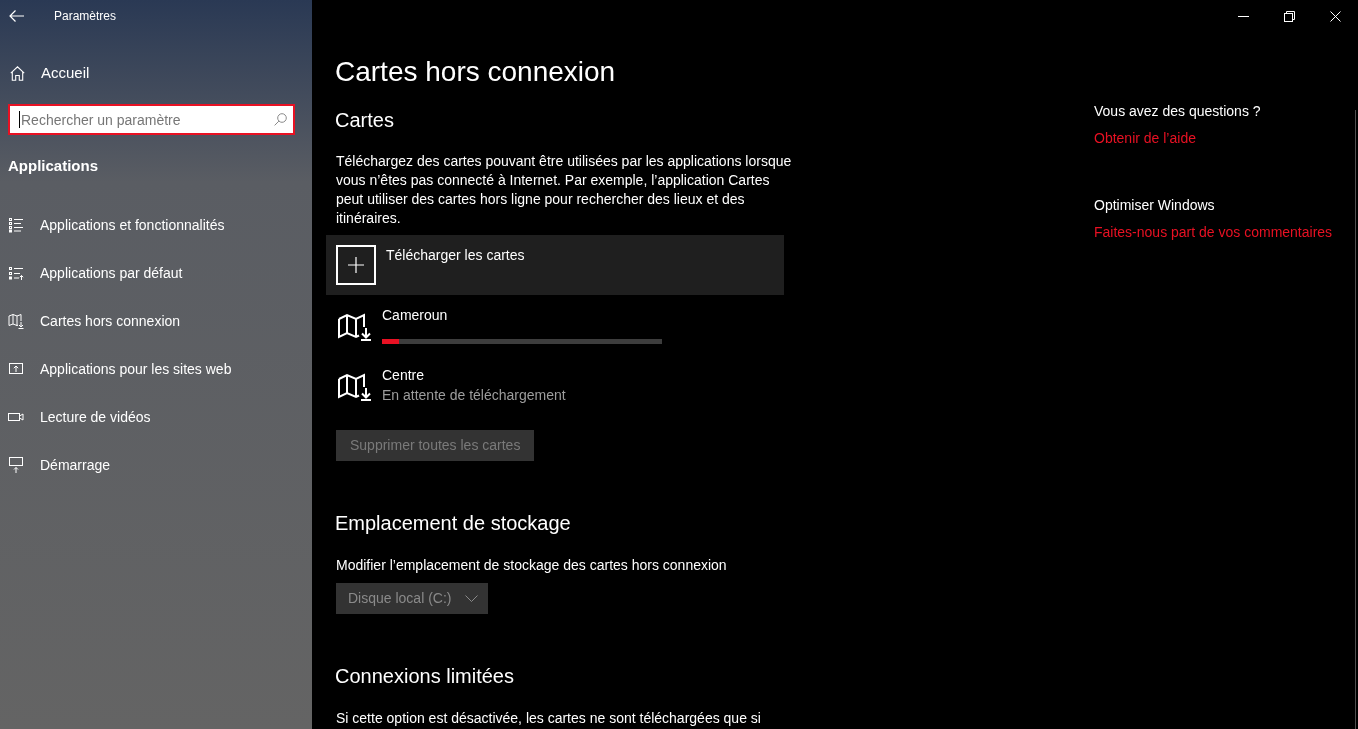  I want to click on section-heading: Connexions limitées, so click(425, 676).